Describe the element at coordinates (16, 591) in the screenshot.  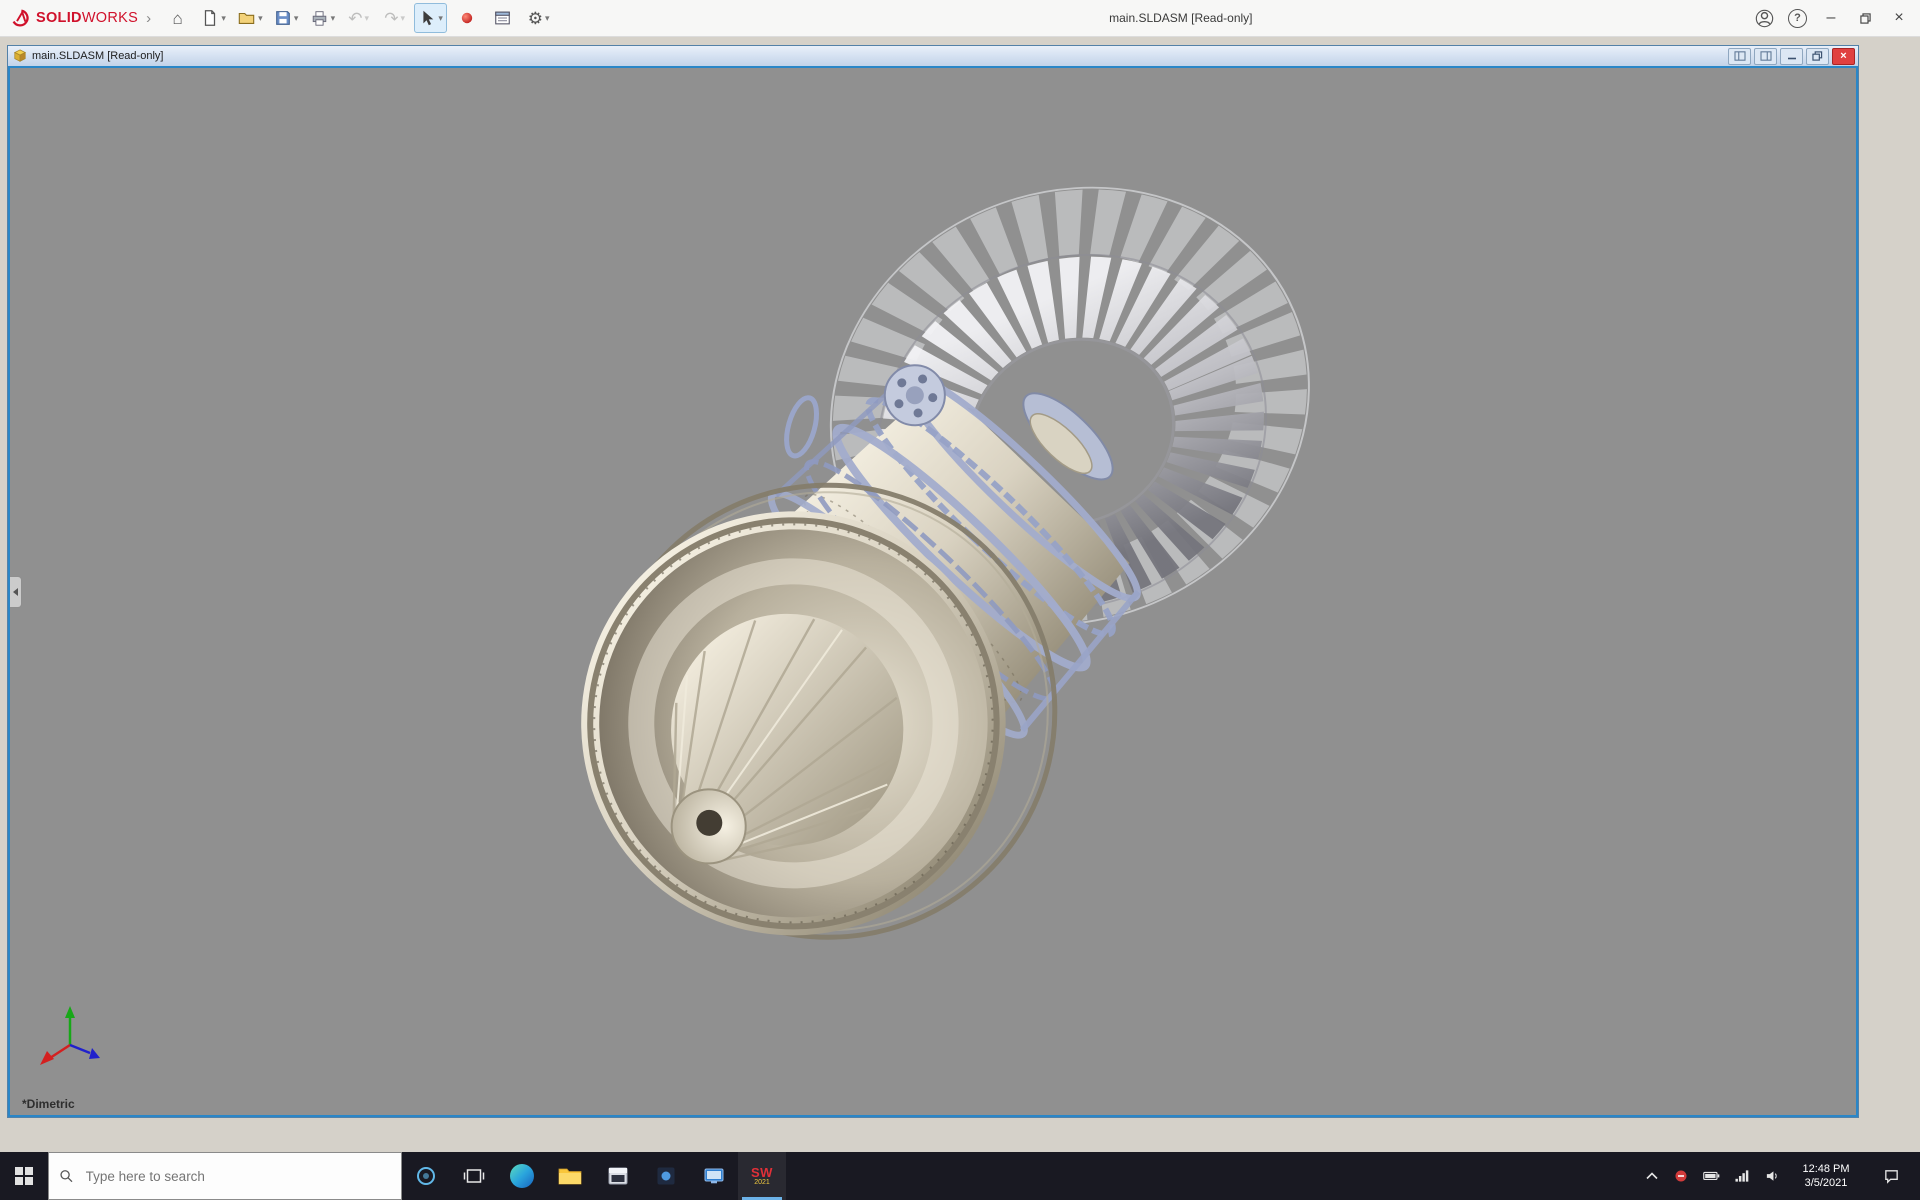
I see `feature-manager-collapse-tab` at that location.